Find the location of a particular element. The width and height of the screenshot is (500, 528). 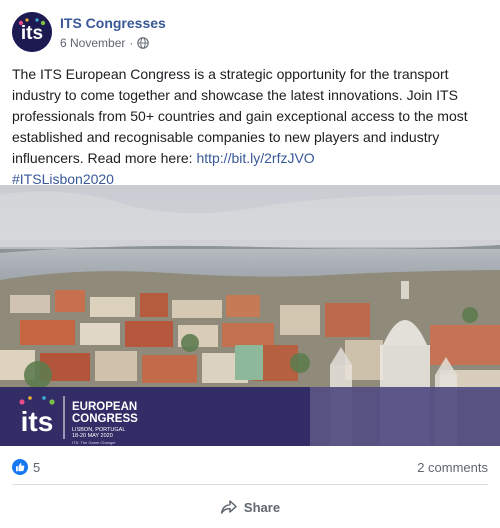

reactions: 5 is located at coordinates (26, 467).